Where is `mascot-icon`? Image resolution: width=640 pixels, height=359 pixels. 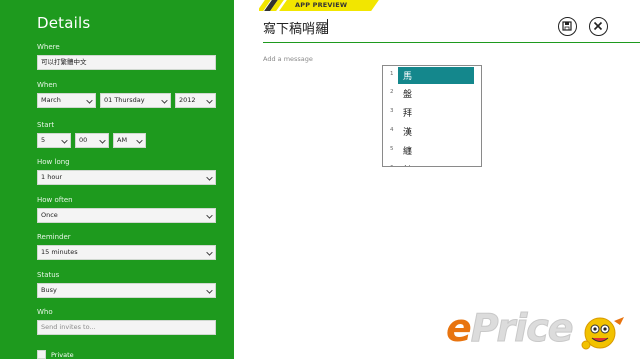
mascot-icon is located at coordinates (602, 333).